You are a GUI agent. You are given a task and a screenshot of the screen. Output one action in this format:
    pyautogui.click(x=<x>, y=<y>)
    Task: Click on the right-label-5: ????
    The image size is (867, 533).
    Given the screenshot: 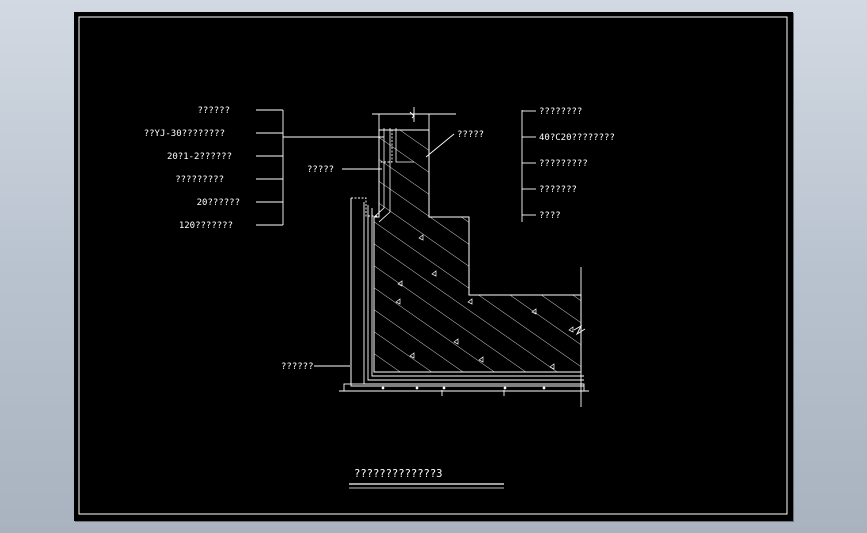 What is the action you would take?
    pyautogui.click(x=550, y=216)
    